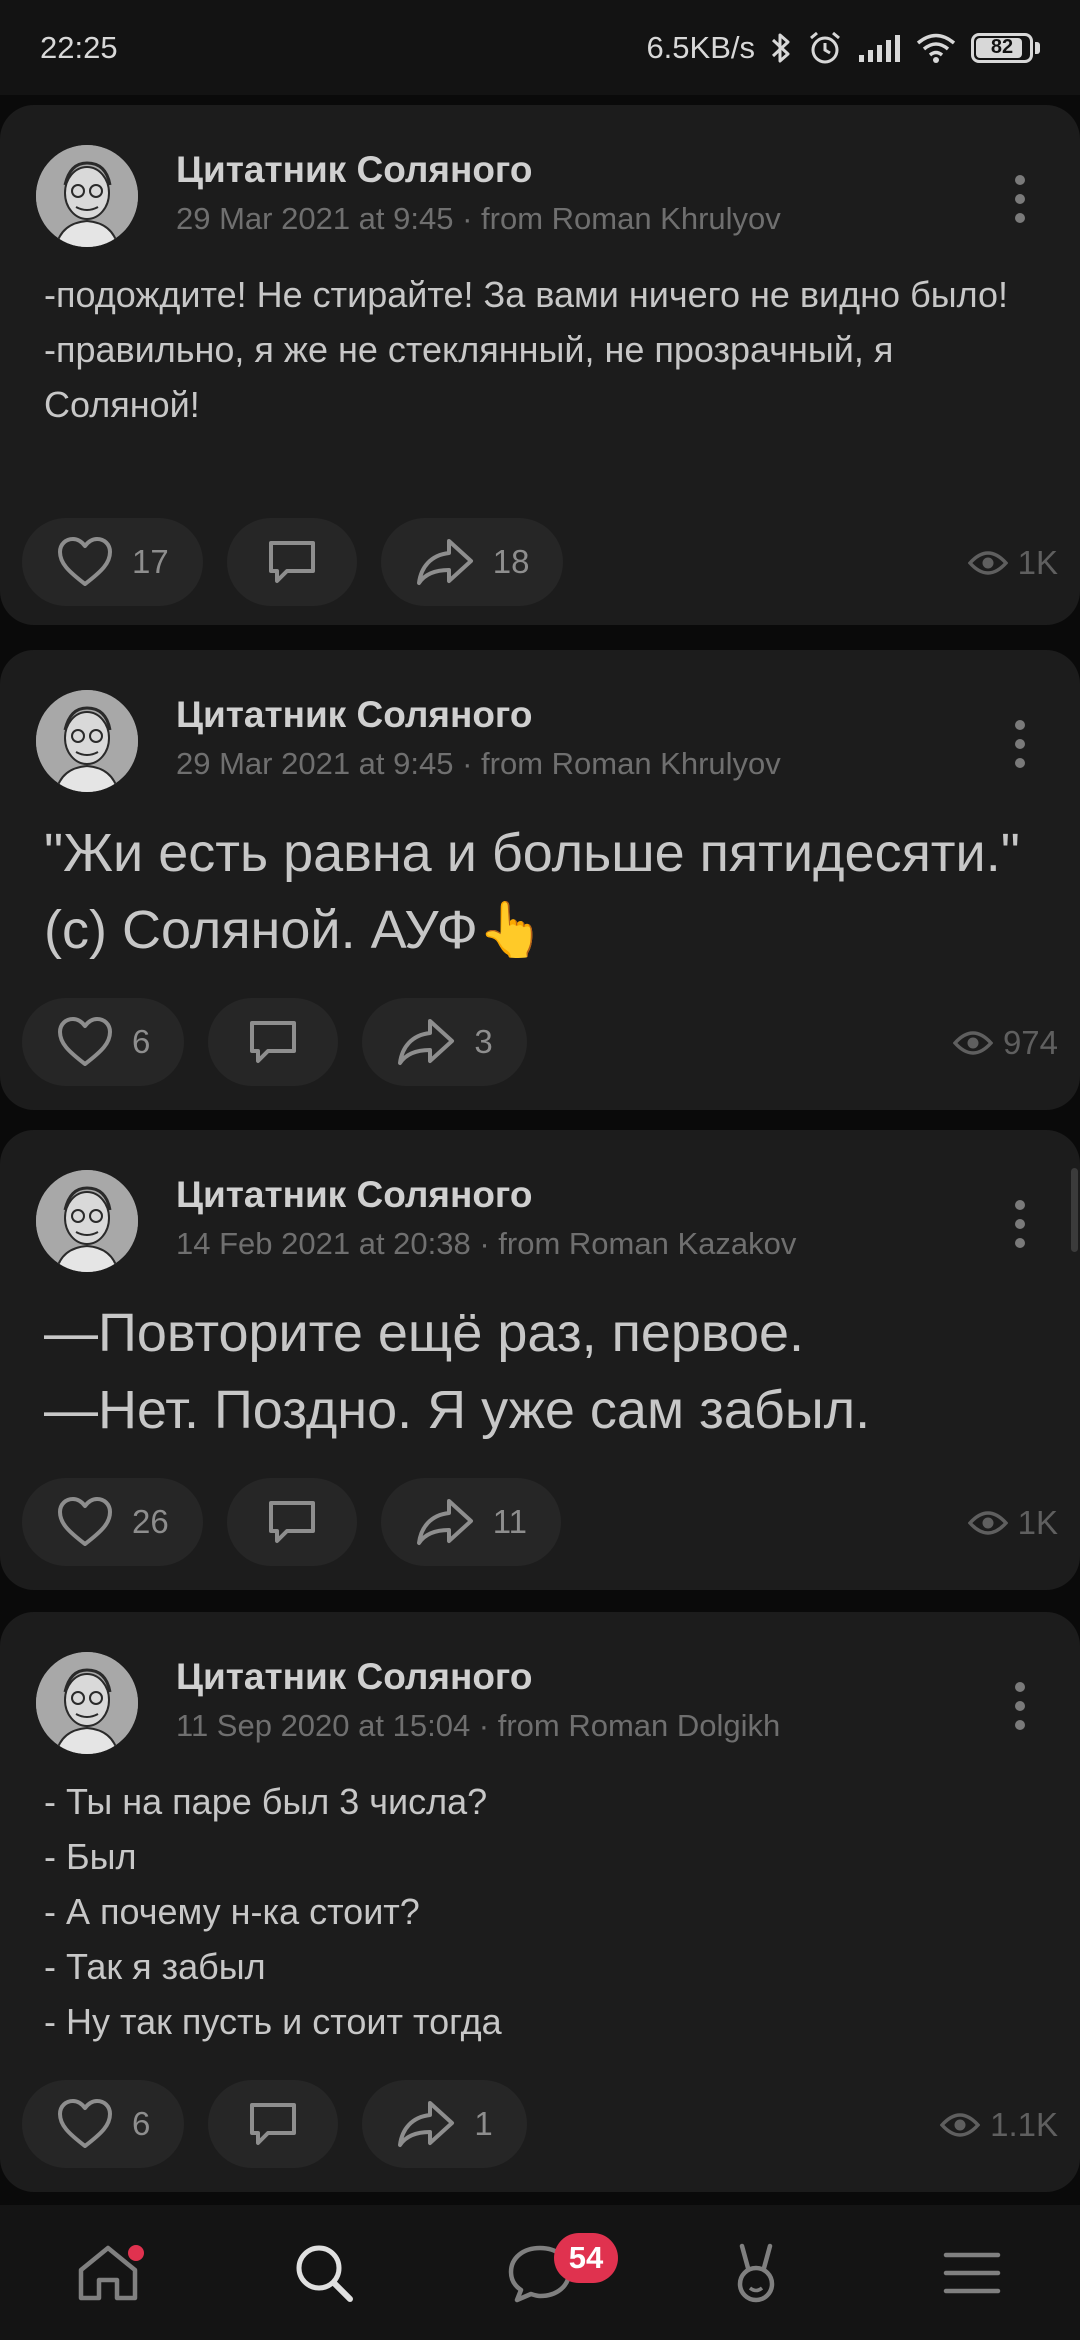 The width and height of the screenshot is (1080, 2340). I want to click on like-count: 17, so click(150, 561).